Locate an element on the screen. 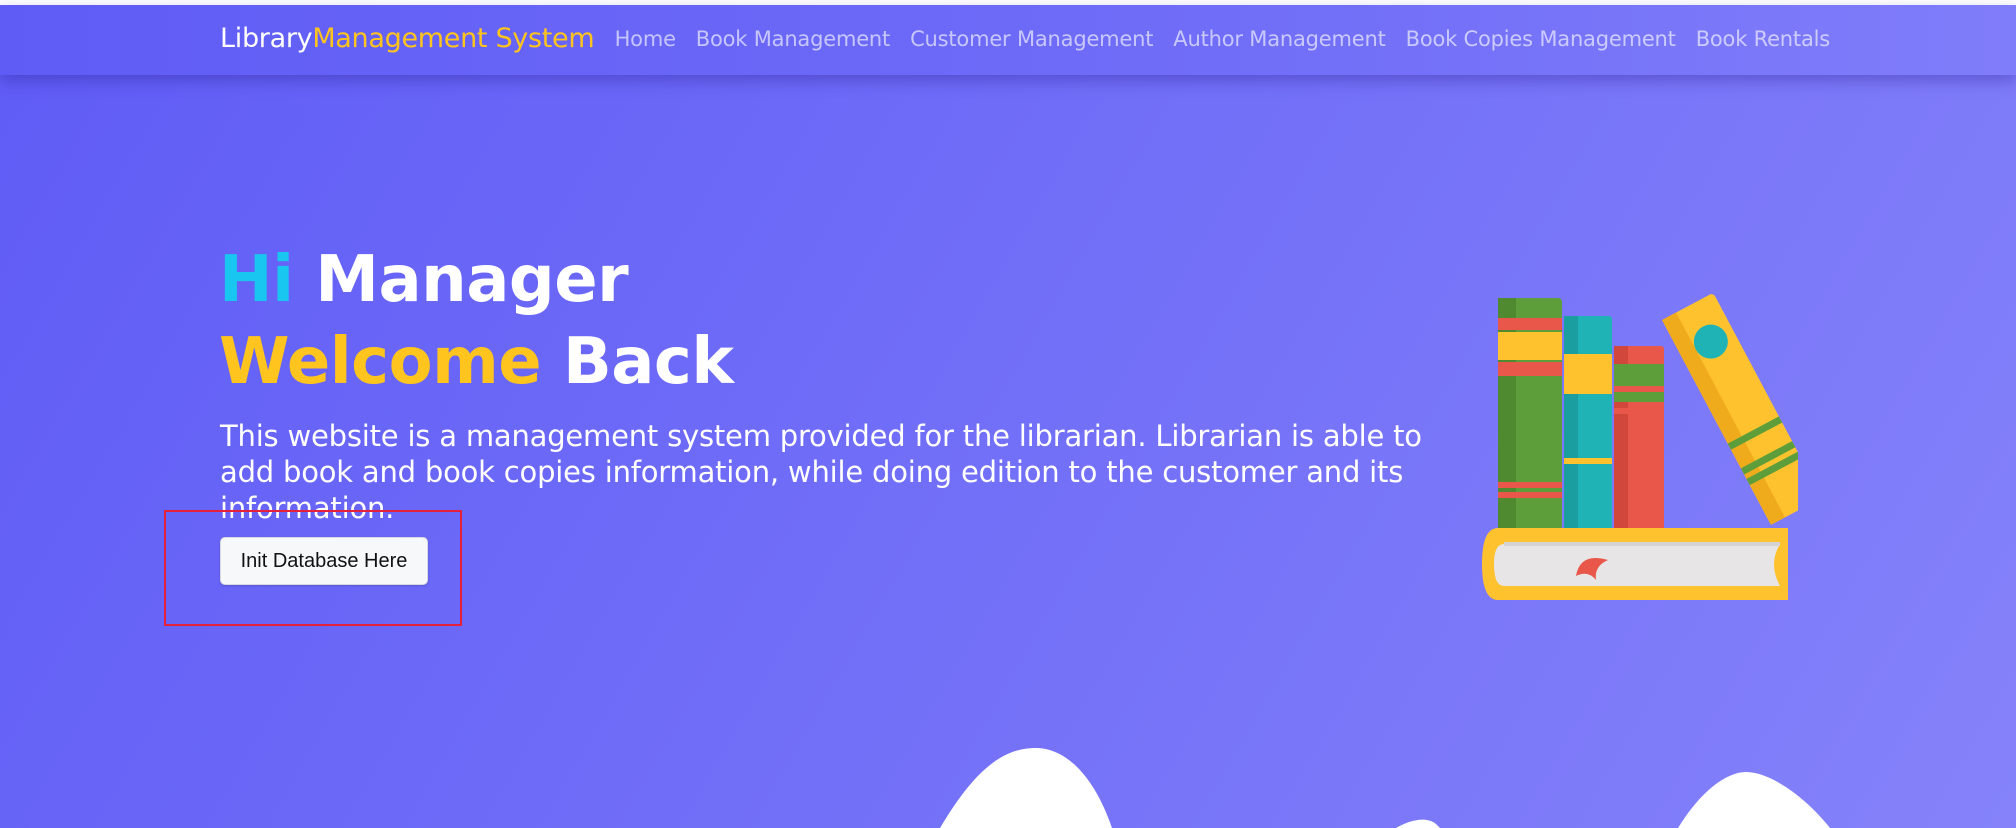  books-illustration is located at coordinates (1640, 447).